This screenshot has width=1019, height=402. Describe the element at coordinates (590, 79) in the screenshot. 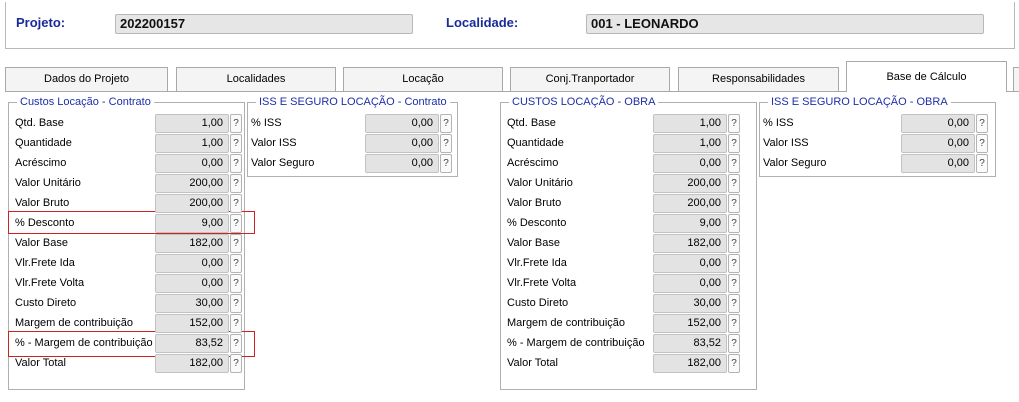

I see `tab-conj-transportador: Conj.Tranportador` at that location.